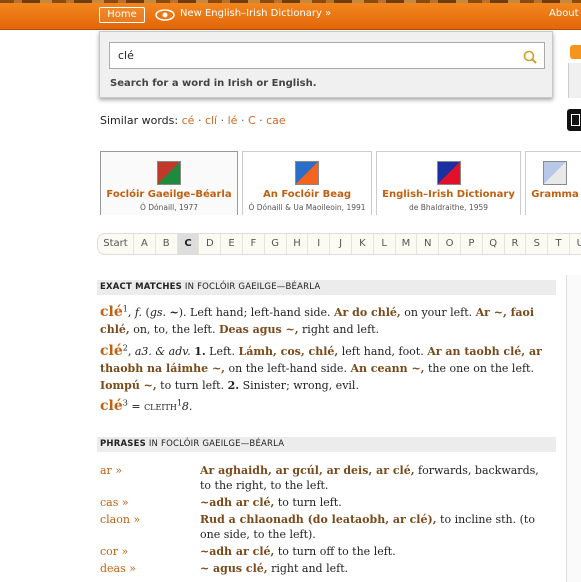 Image resolution: width=581 pixels, height=582 pixels. Describe the element at coordinates (255, 13) in the screenshot. I see `breadcrumb-link: New English–Irish Dictionary »` at that location.